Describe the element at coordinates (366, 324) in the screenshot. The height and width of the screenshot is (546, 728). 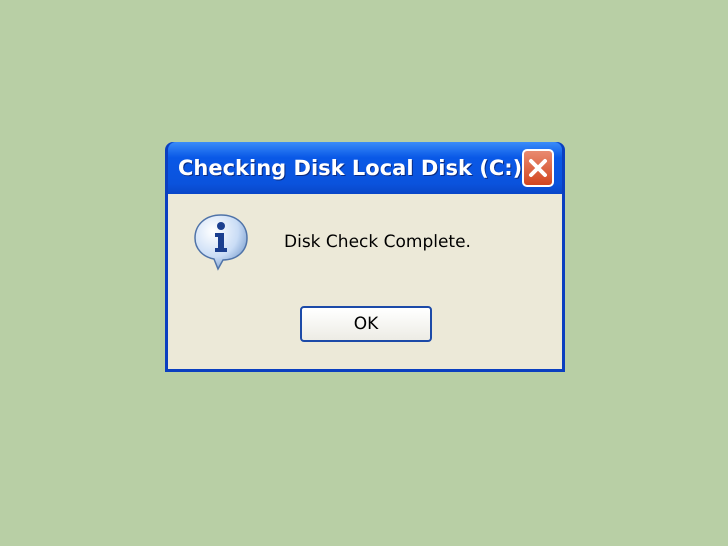
I see `ok-button: OK` at that location.